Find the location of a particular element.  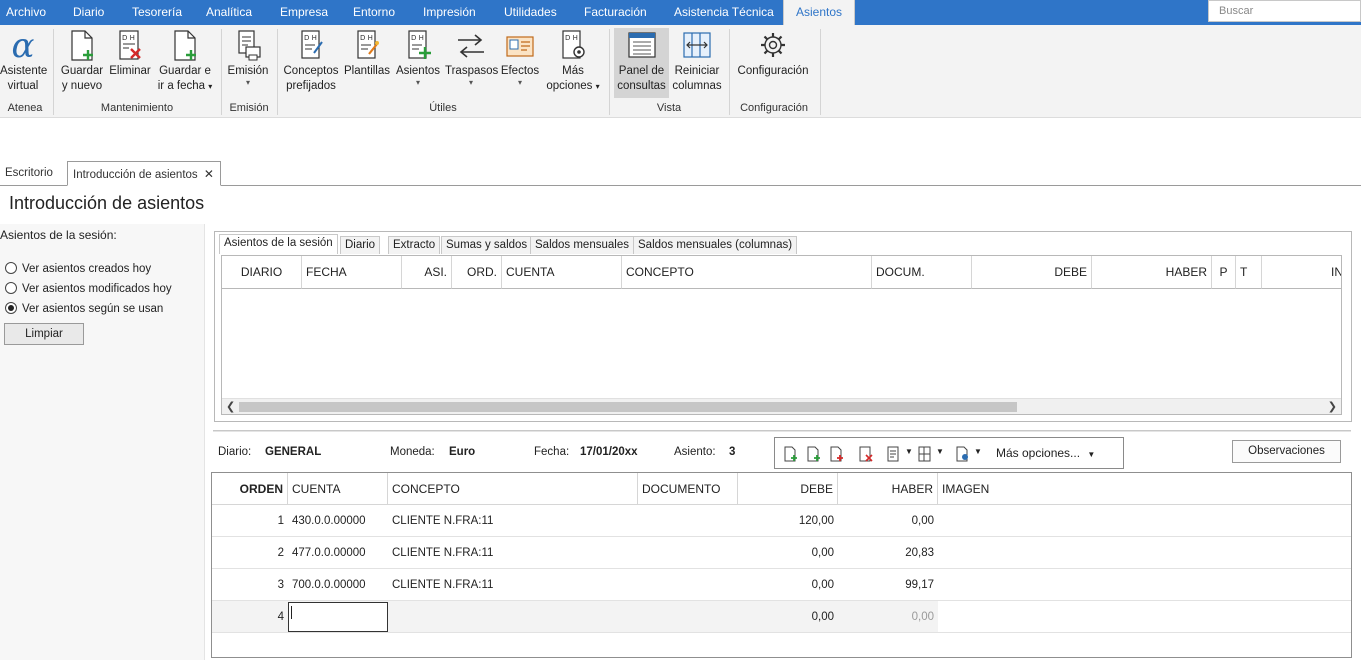

menu-empresa: Empresa is located at coordinates (304, 12).